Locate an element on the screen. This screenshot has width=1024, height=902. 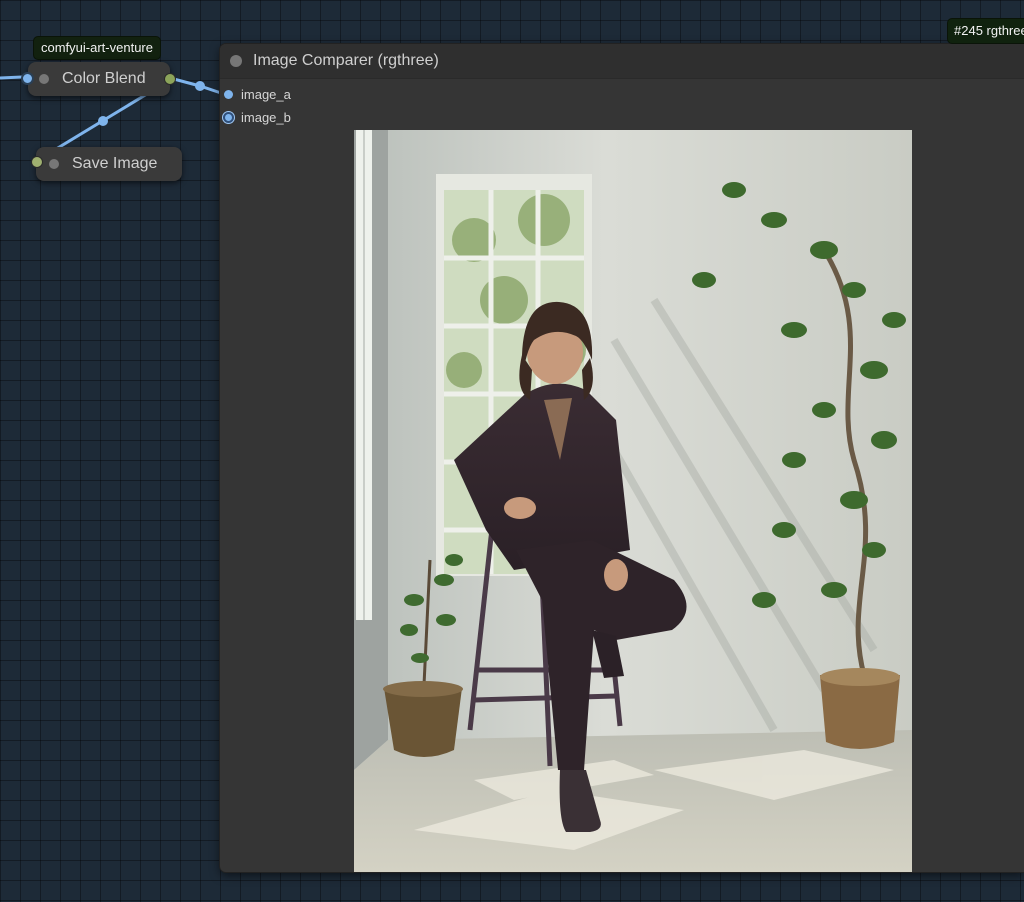
image-comparer-title: Image Comparer (rgthree) is located at coordinates (346, 60).